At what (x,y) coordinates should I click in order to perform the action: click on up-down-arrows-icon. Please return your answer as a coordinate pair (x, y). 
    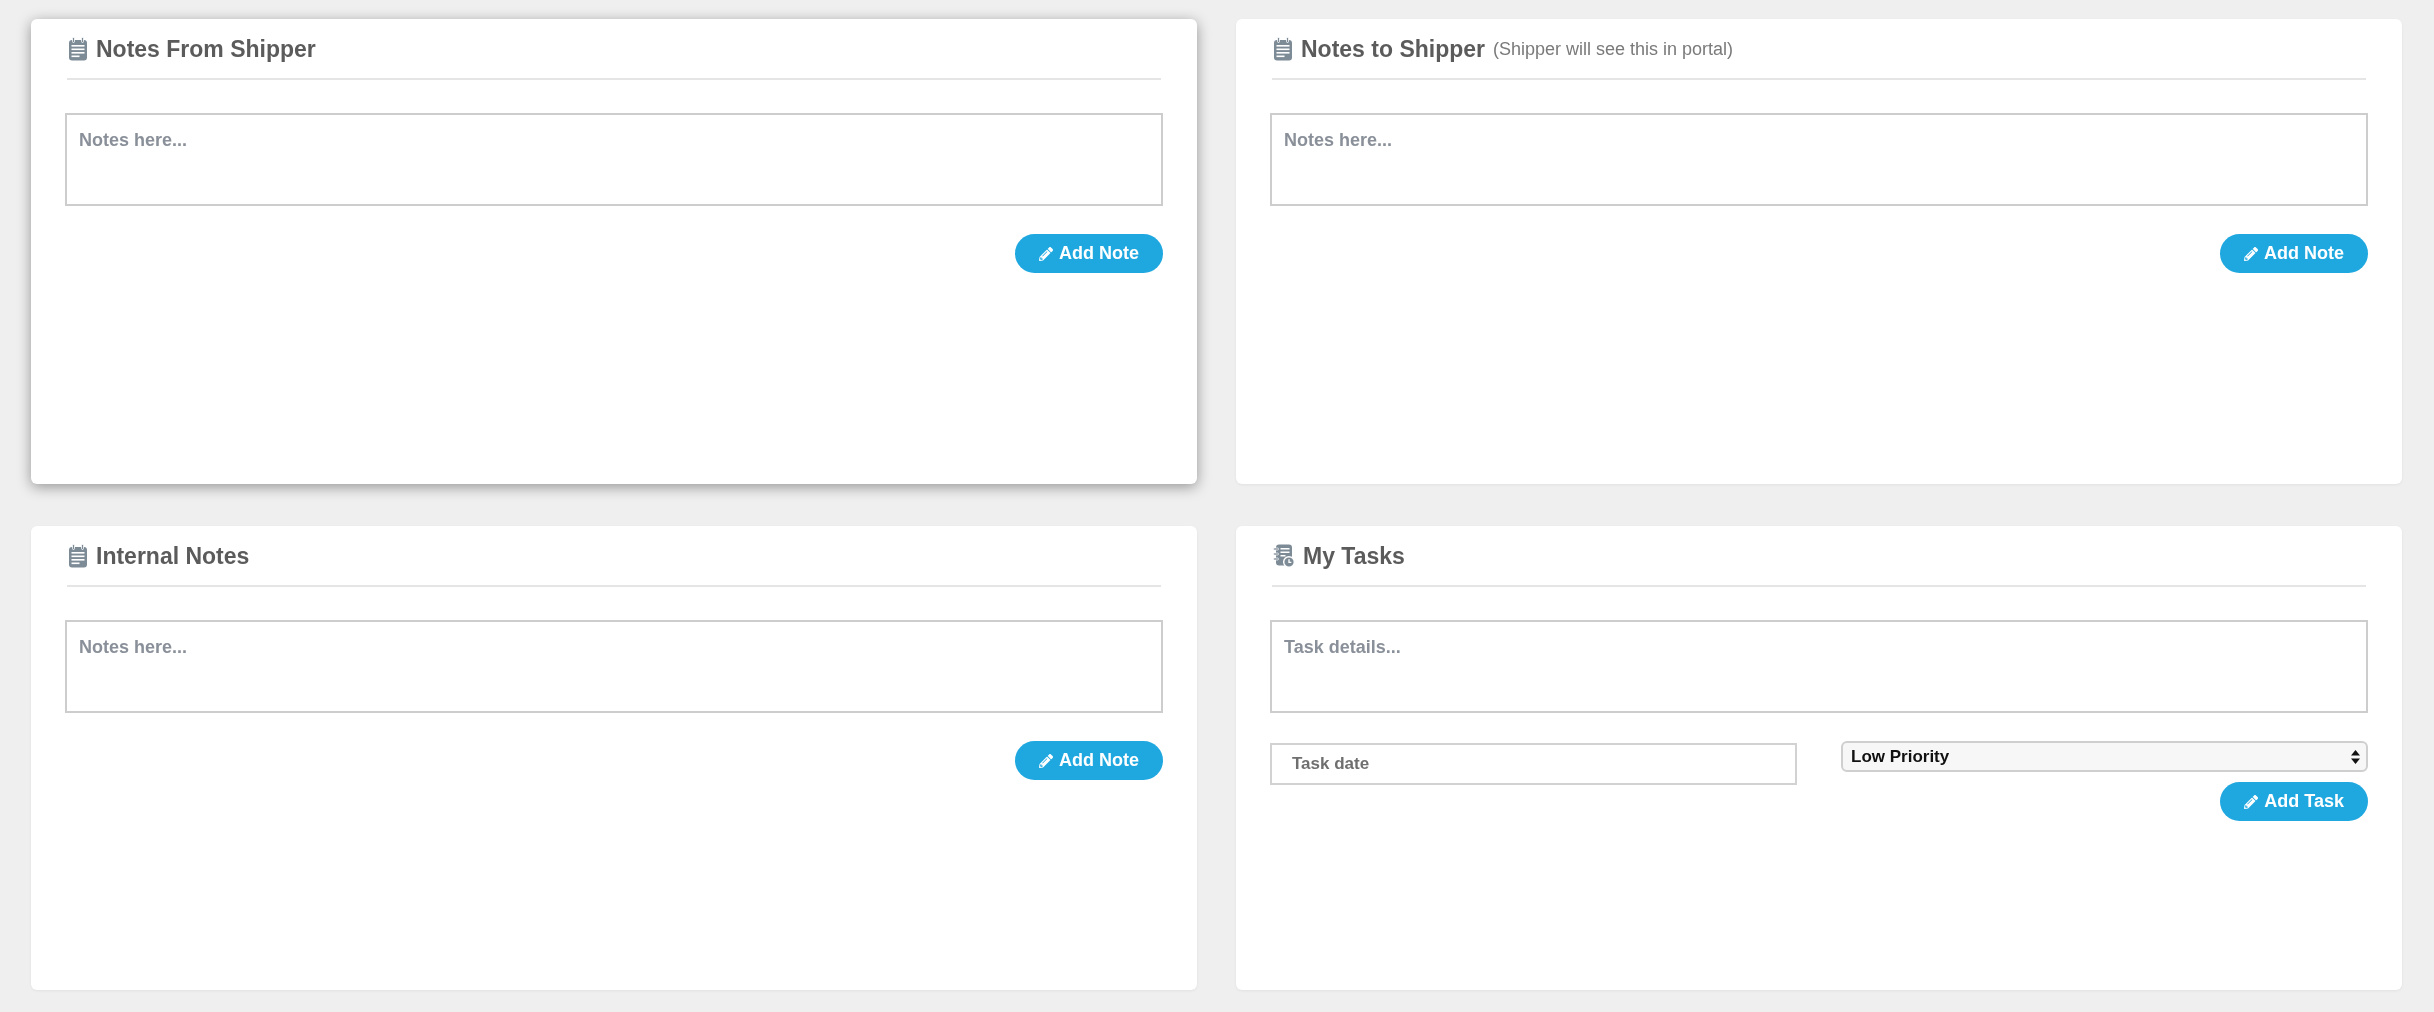
    Looking at the image, I should click on (2355, 756).